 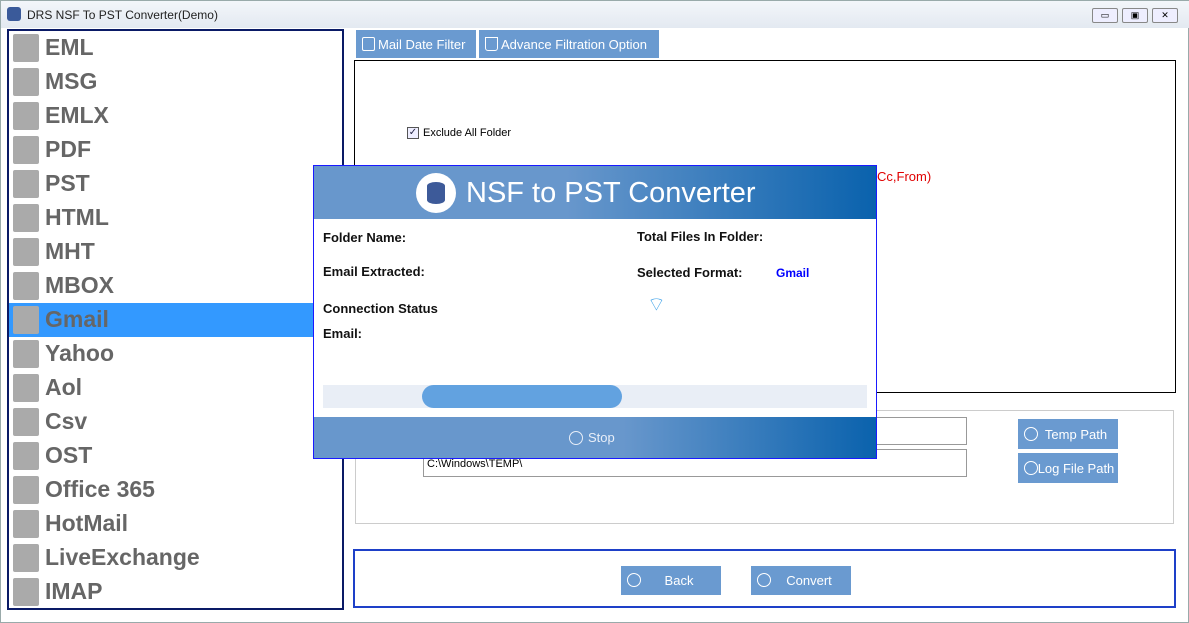 What do you see at coordinates (77, 319) in the screenshot?
I see `sidebar-item-label: Gmail` at bounding box center [77, 319].